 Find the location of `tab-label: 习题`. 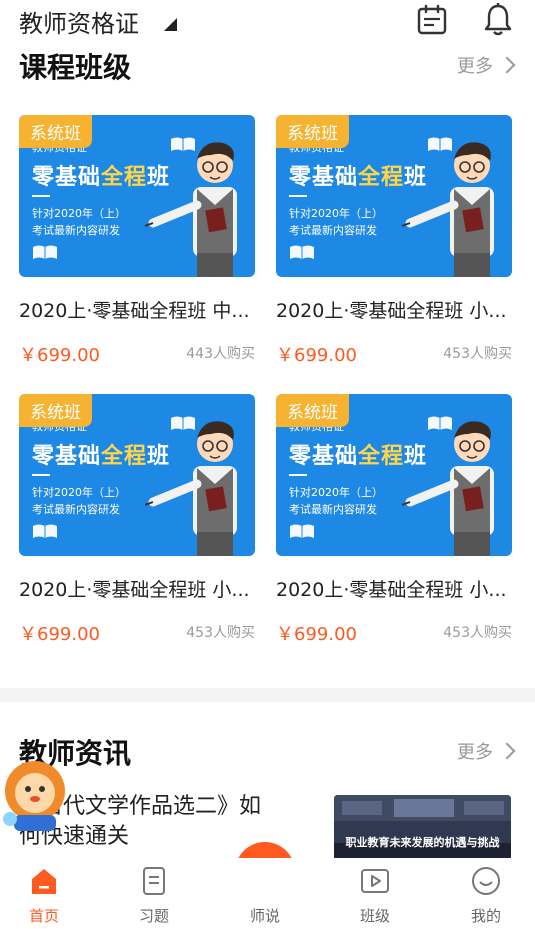

tab-label: 习题 is located at coordinates (153, 916).